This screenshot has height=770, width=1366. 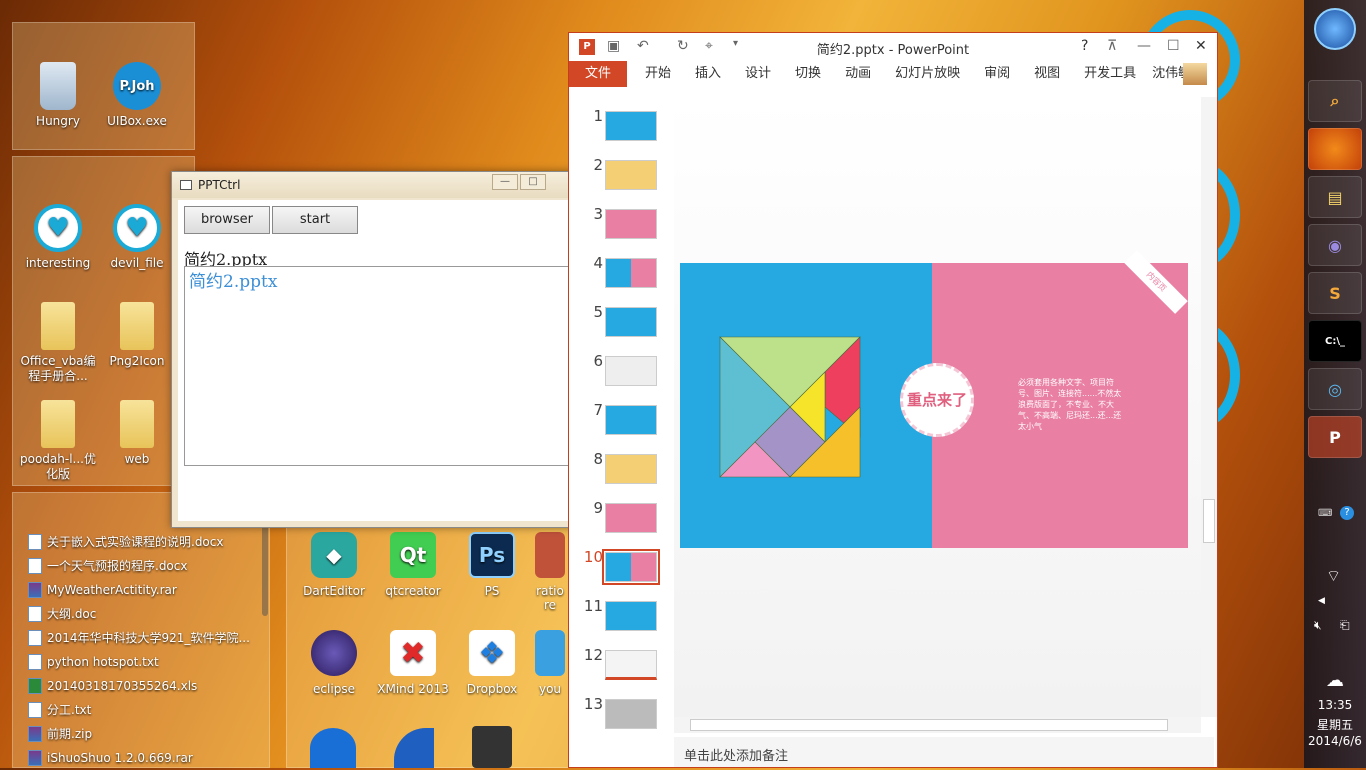 What do you see at coordinates (1335, 705) in the screenshot?
I see `clock-time: 13:35` at bounding box center [1335, 705].